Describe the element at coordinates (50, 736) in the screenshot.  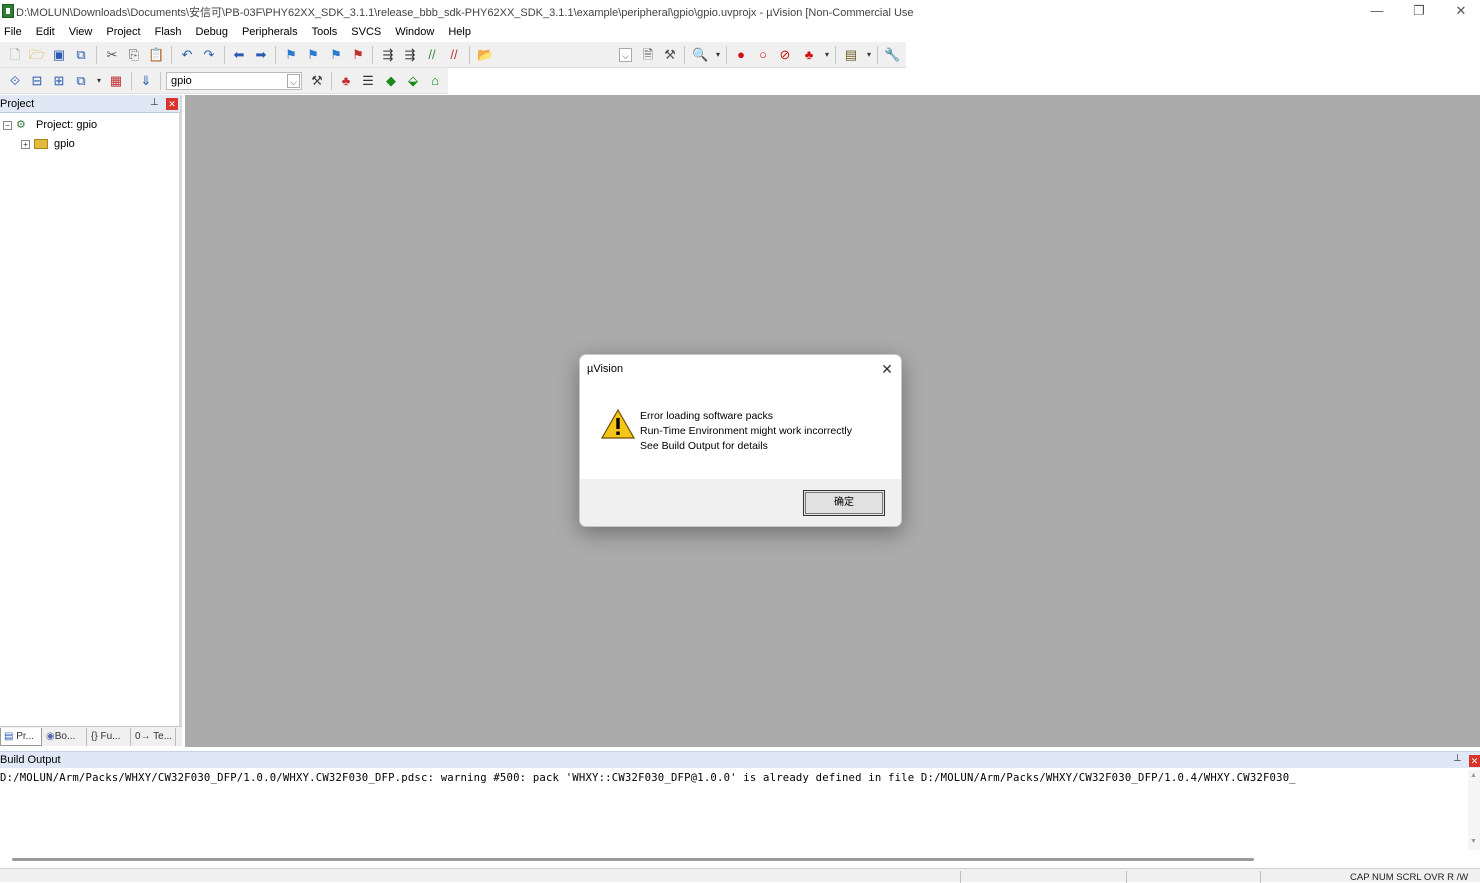
I see `books-tab-icon: ◉` at that location.